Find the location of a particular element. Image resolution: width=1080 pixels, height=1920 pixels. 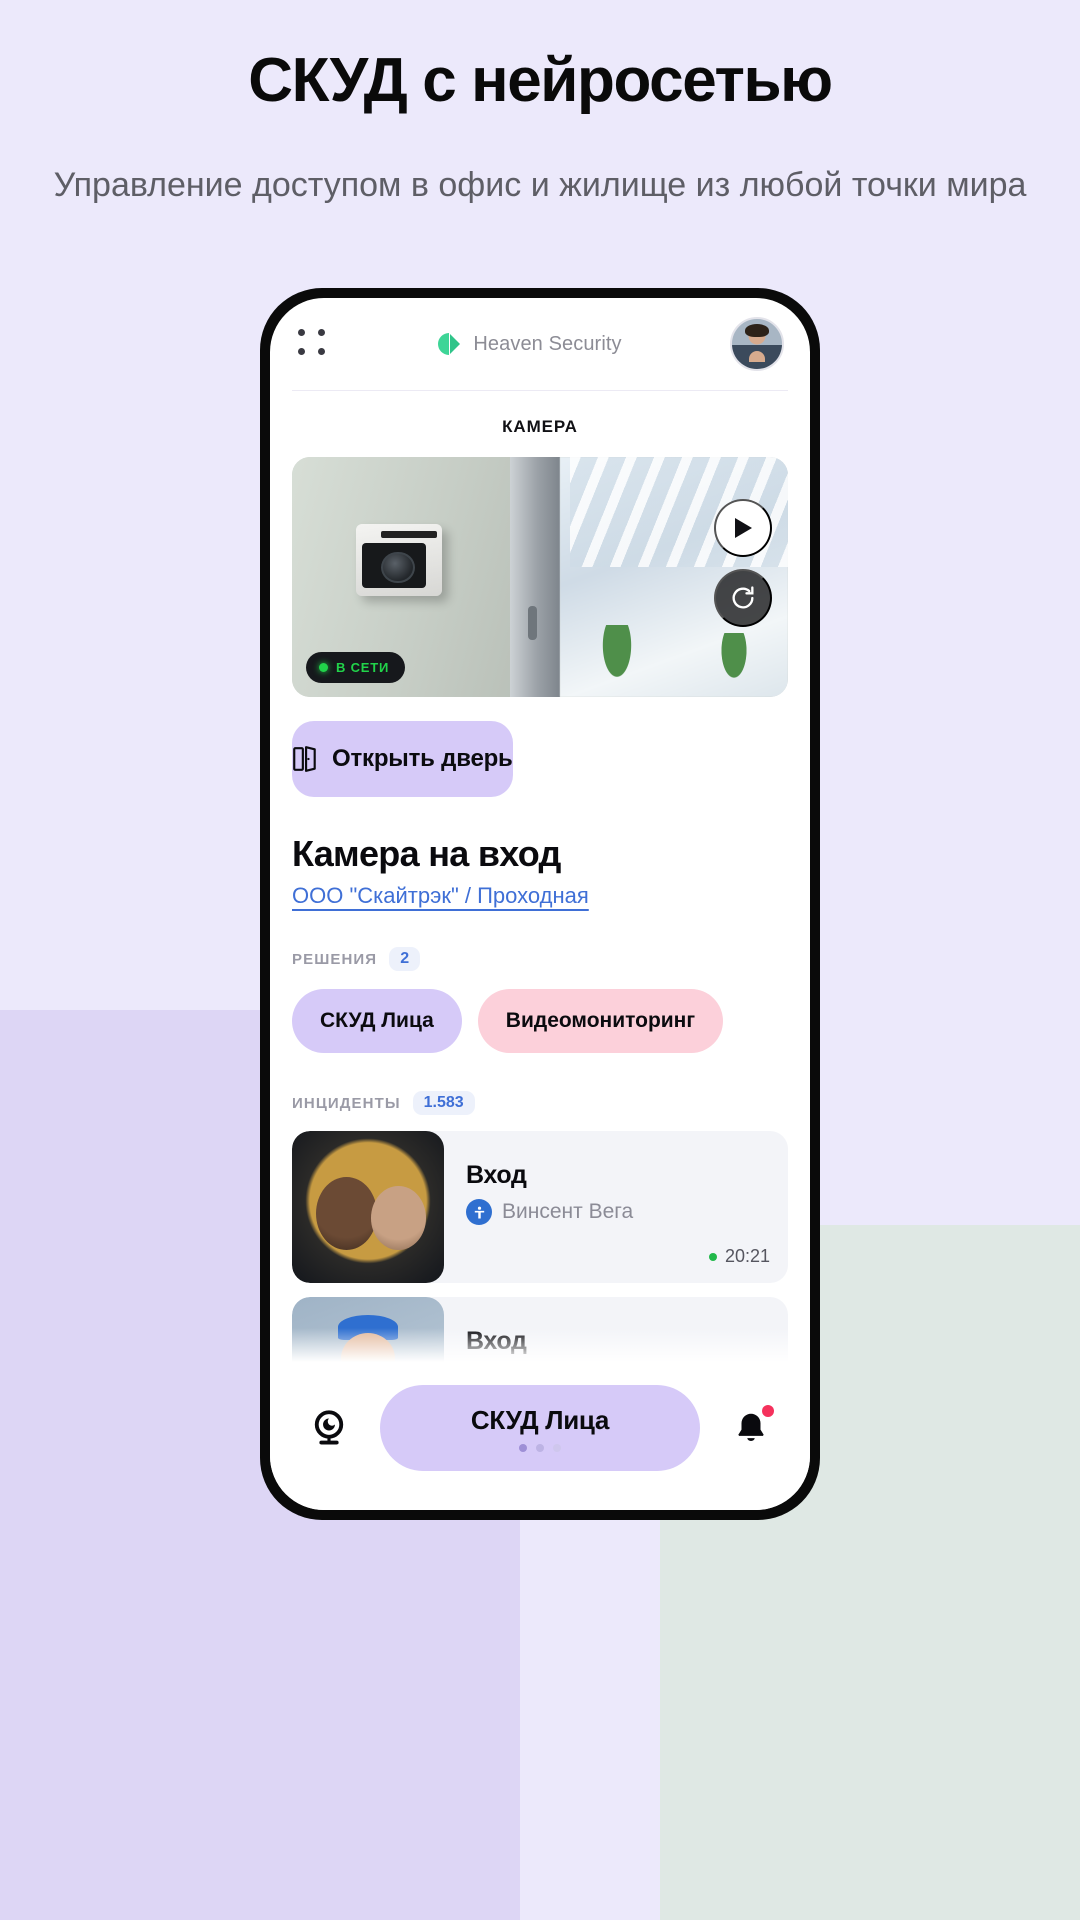

app-header: Heaven Security is located at coordinates (540, 344).